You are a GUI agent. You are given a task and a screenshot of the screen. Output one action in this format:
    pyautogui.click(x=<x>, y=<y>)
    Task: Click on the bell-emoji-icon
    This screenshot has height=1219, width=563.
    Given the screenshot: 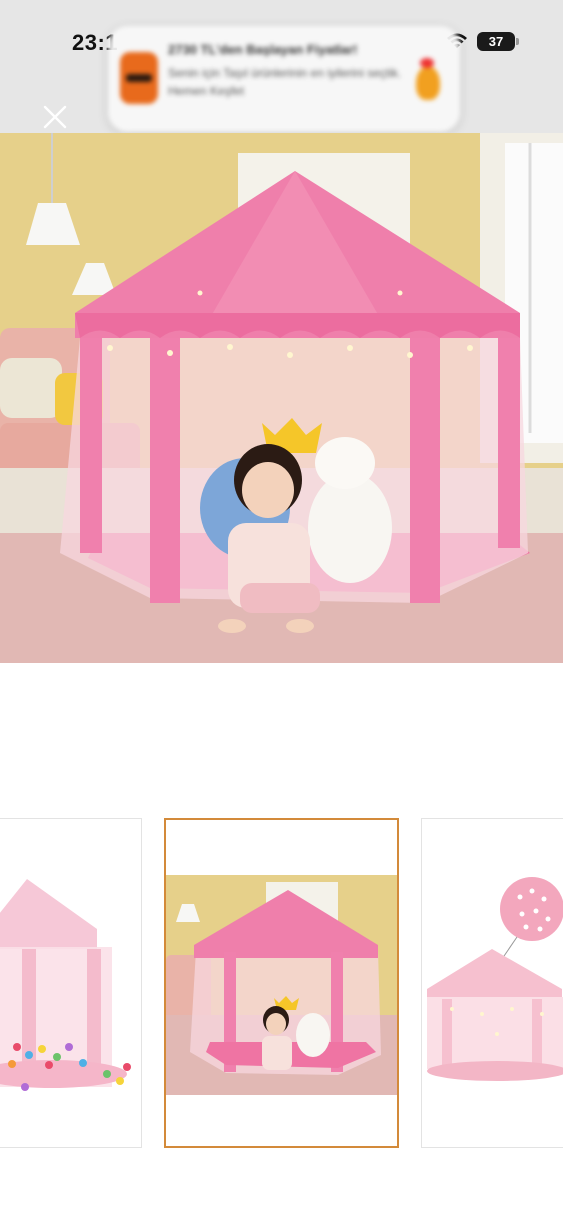 What is the action you would take?
    pyautogui.click(x=428, y=79)
    